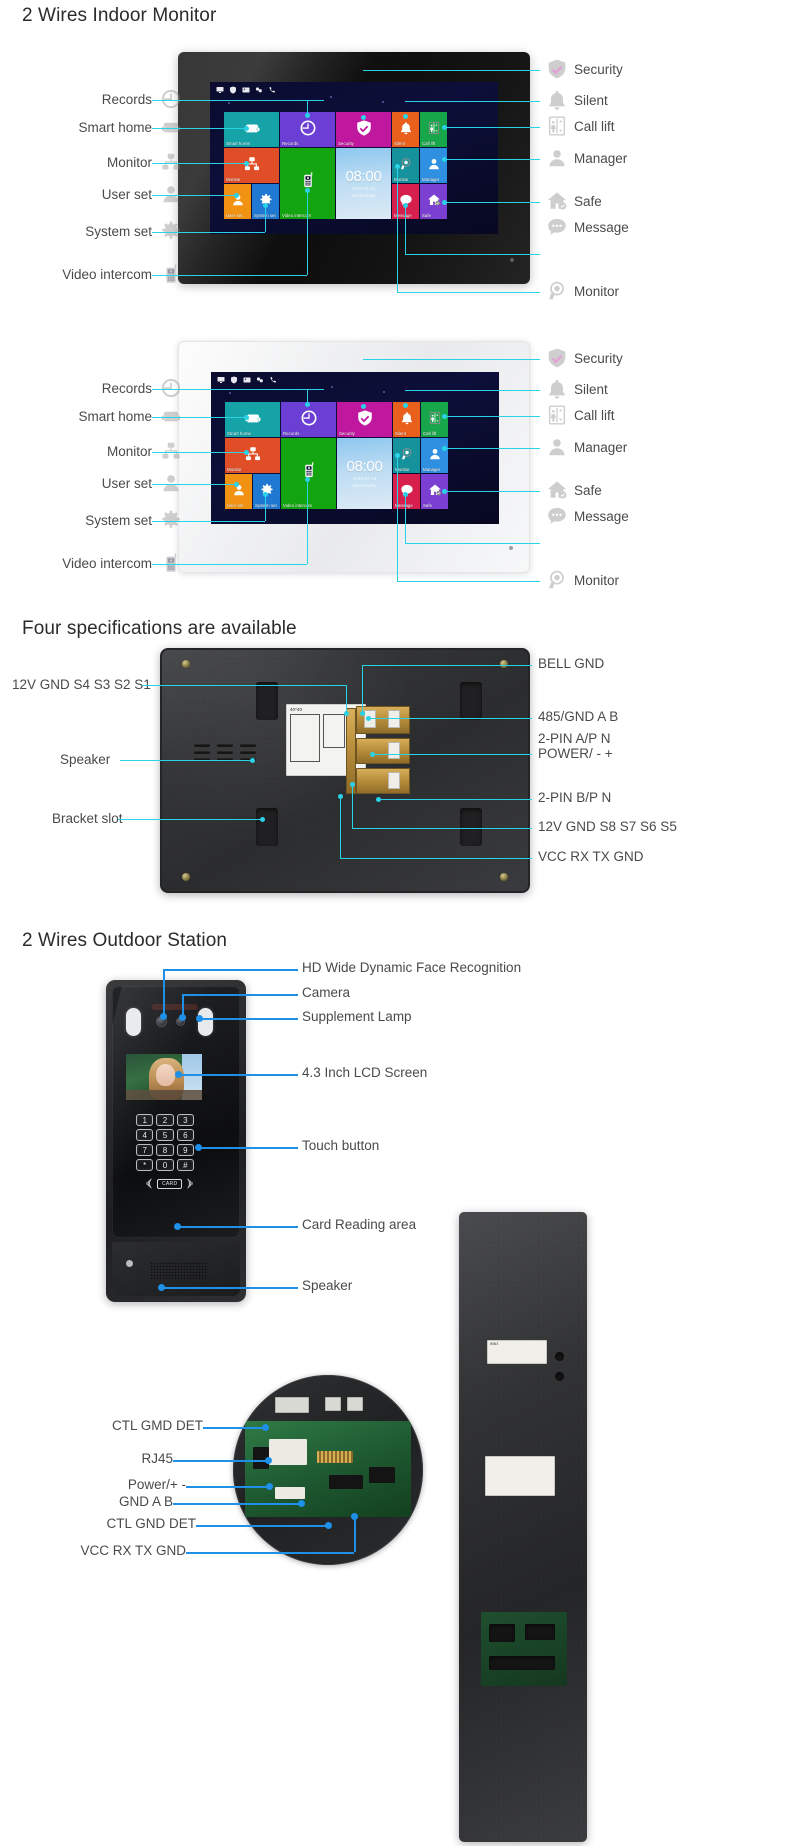  What do you see at coordinates (258, 90) in the screenshot?
I see `link-icon` at bounding box center [258, 90].